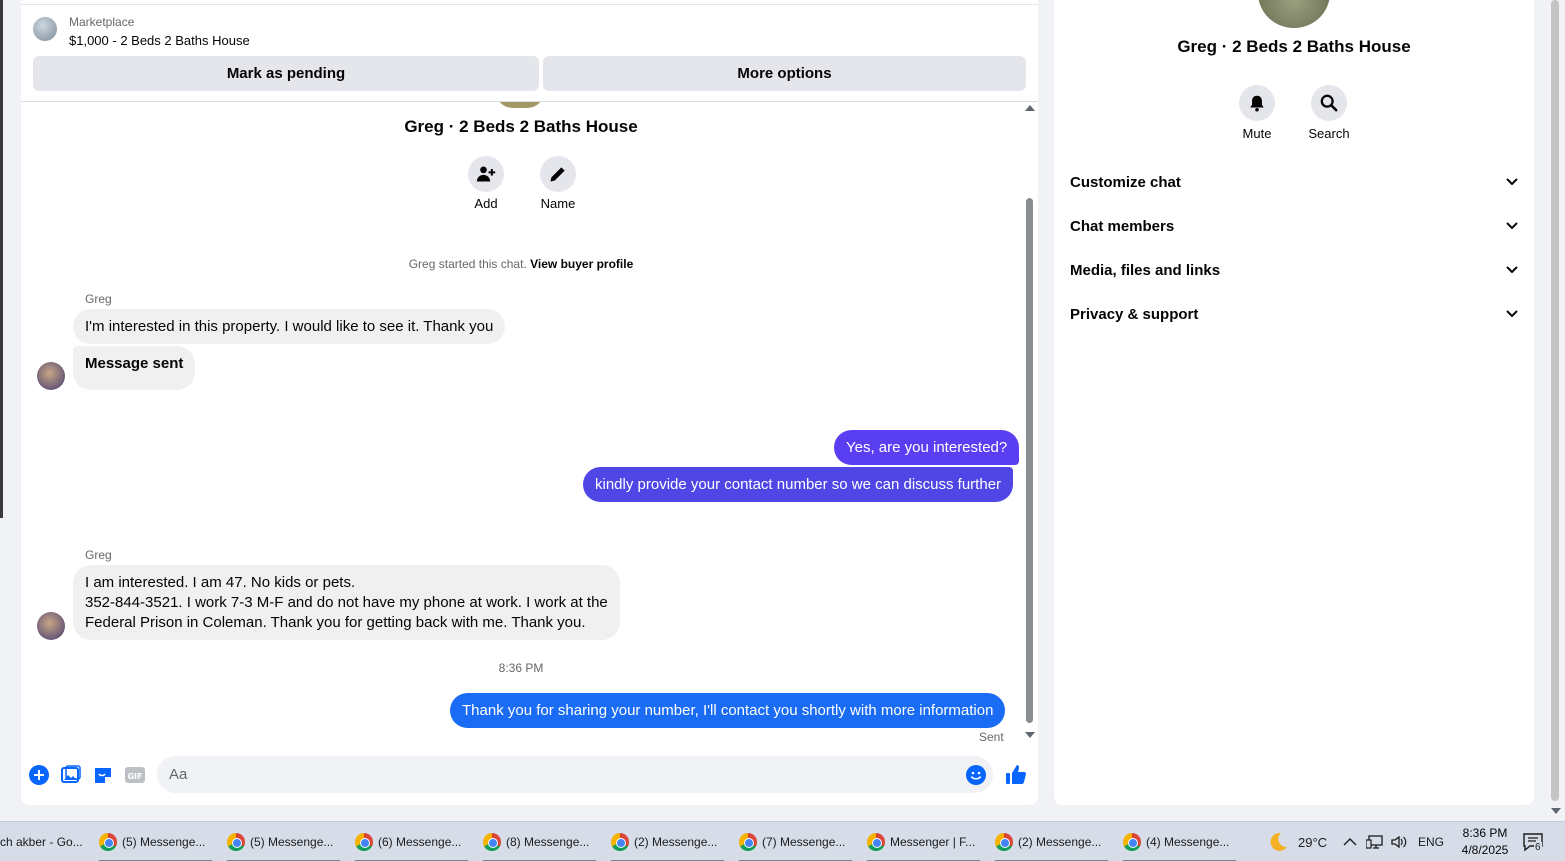  Describe the element at coordinates (103, 775) in the screenshot. I see `sticker-button` at that location.